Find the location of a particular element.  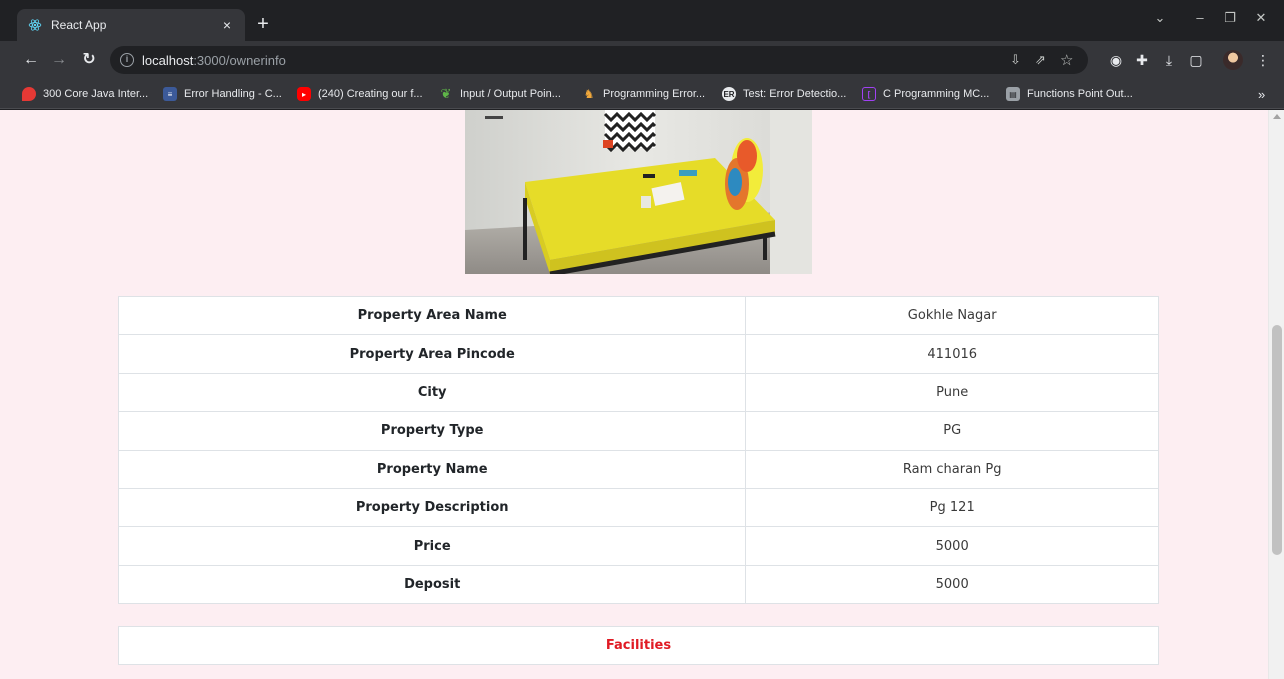

bag-icon: ♞ is located at coordinates (589, 94).